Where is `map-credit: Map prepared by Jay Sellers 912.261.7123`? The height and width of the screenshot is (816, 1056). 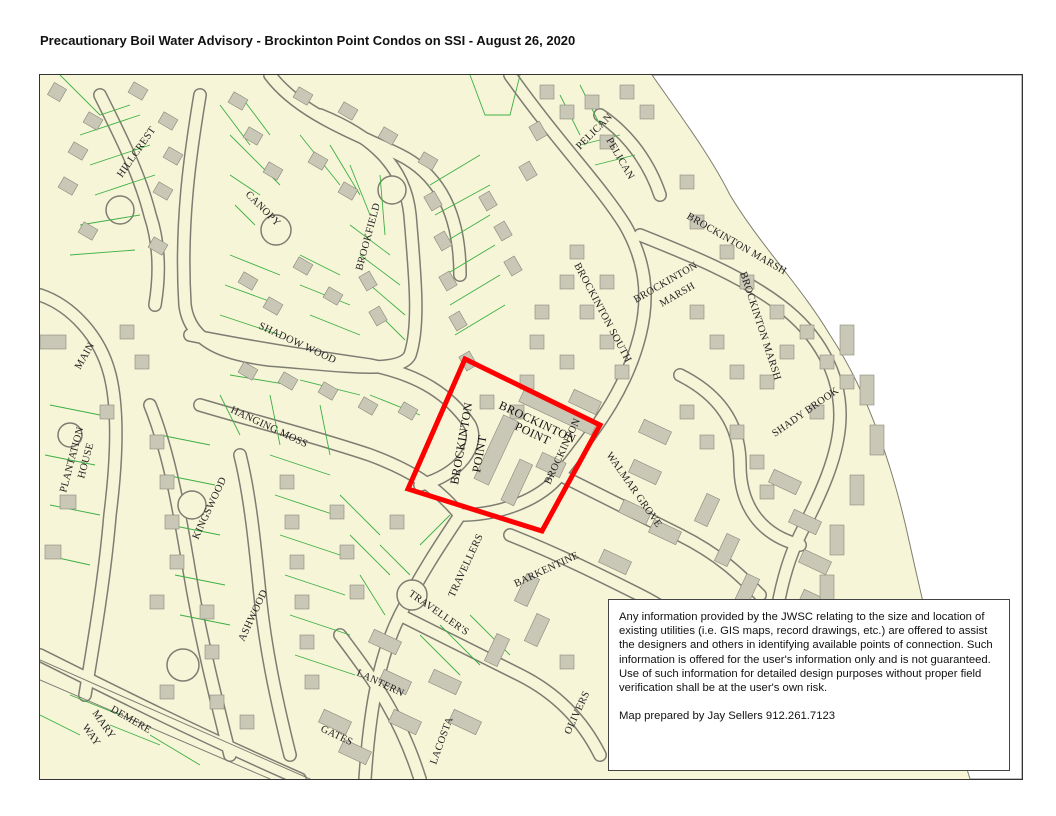
map-credit: Map prepared by Jay Sellers 912.261.7123 is located at coordinates (727, 716).